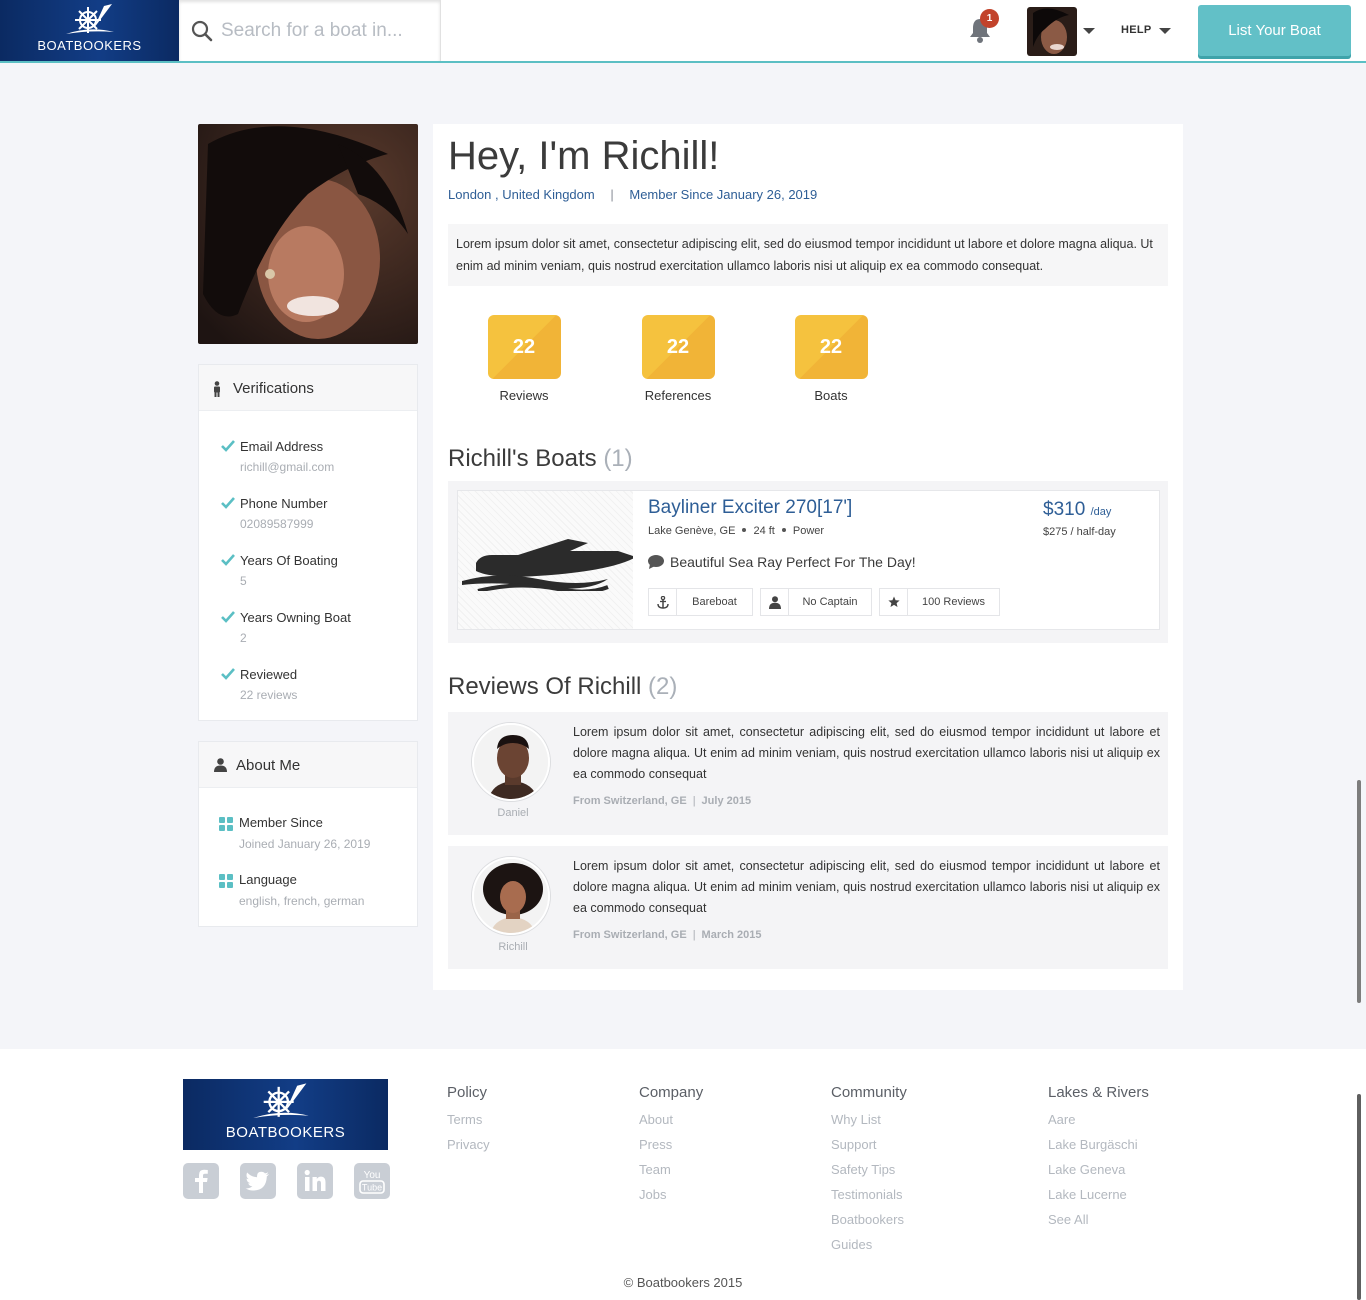  Describe the element at coordinates (243, 638) in the screenshot. I see `verification-value: 2` at that location.